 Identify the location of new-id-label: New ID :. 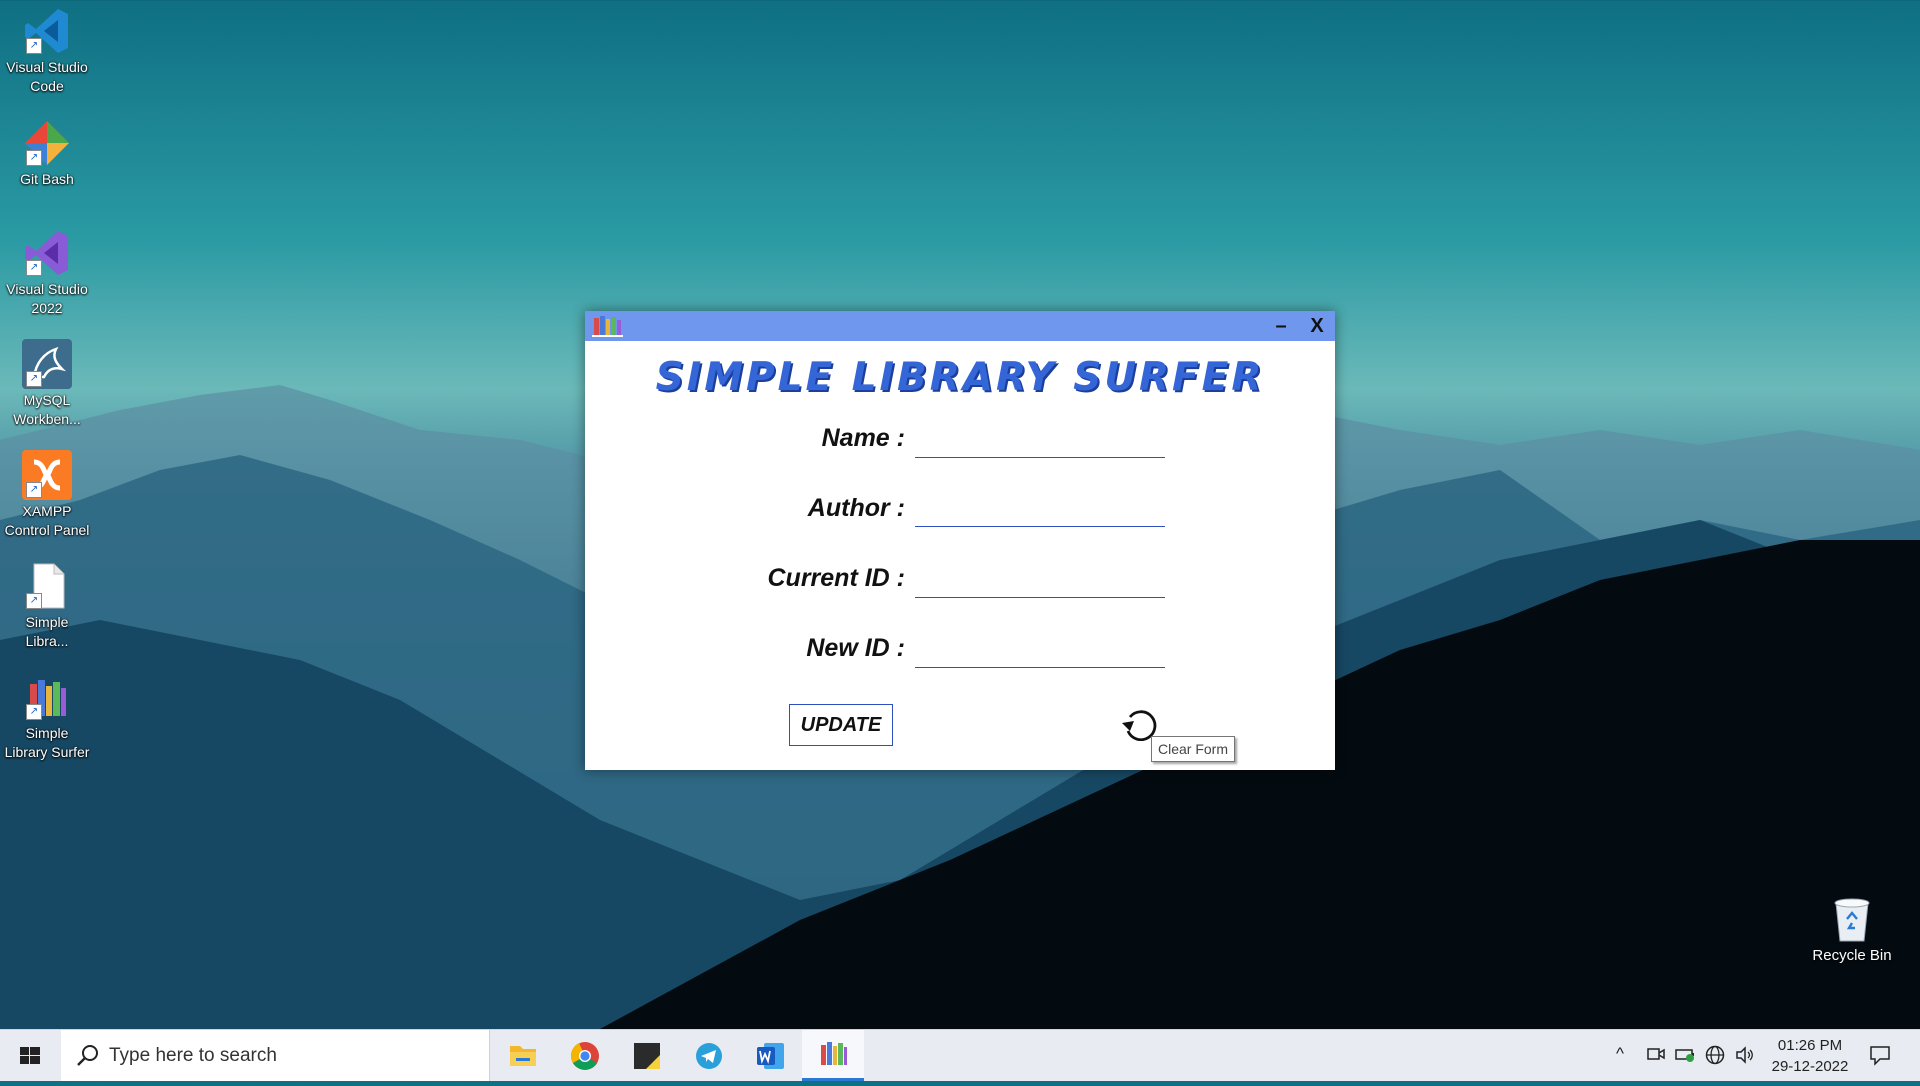
(855, 648).